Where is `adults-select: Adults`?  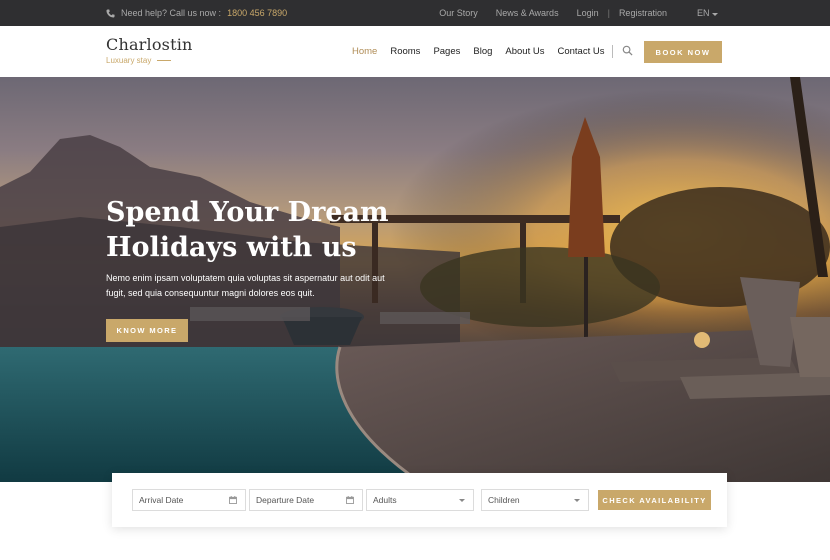
adults-select: Adults is located at coordinates (420, 500).